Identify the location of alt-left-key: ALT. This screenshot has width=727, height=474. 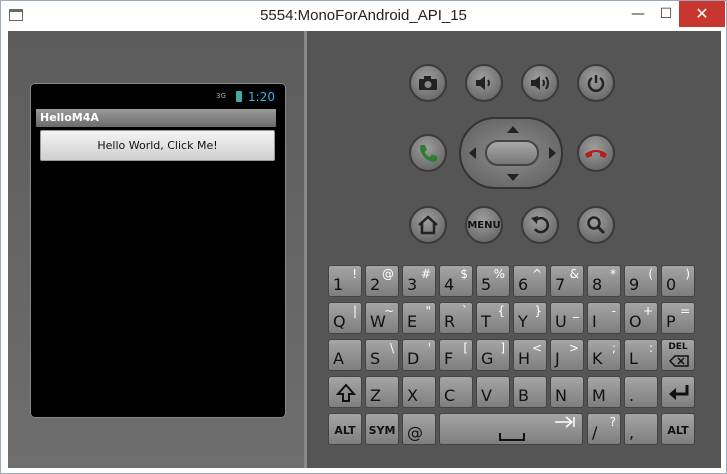
(345, 429).